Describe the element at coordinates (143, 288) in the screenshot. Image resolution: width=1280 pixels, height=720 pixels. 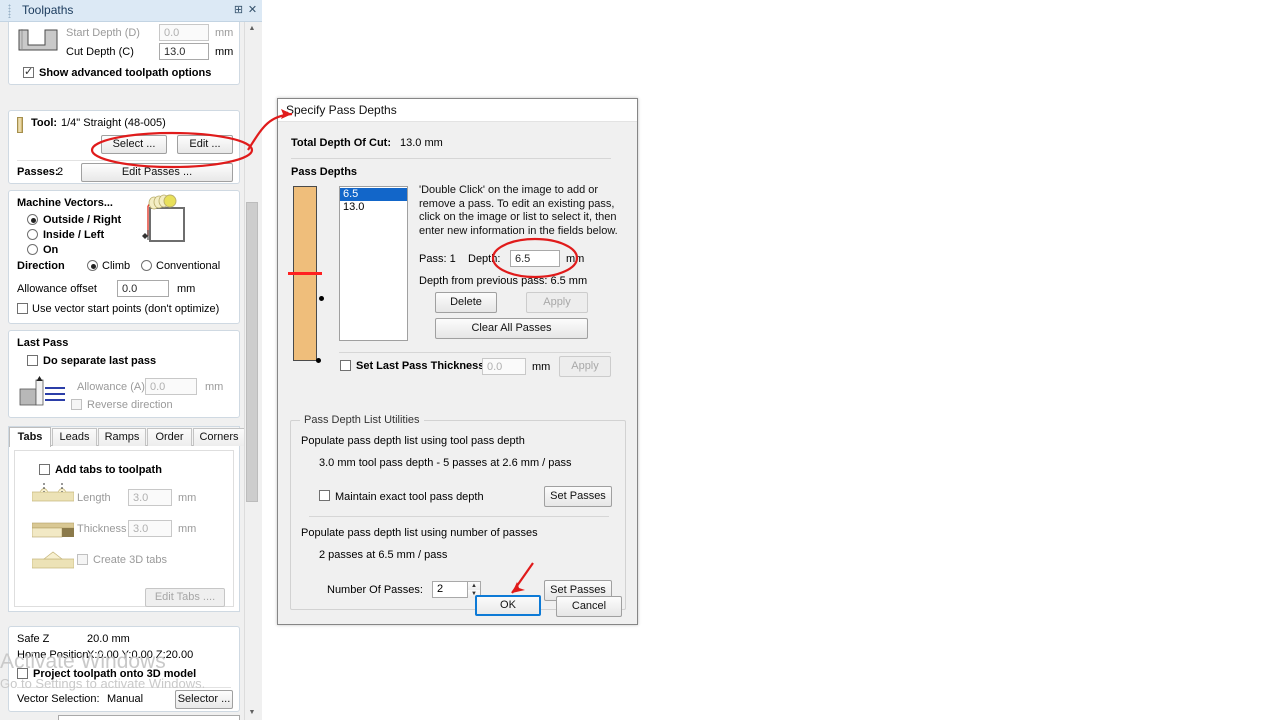
I see `allowance-offset-input: 0.0` at that location.